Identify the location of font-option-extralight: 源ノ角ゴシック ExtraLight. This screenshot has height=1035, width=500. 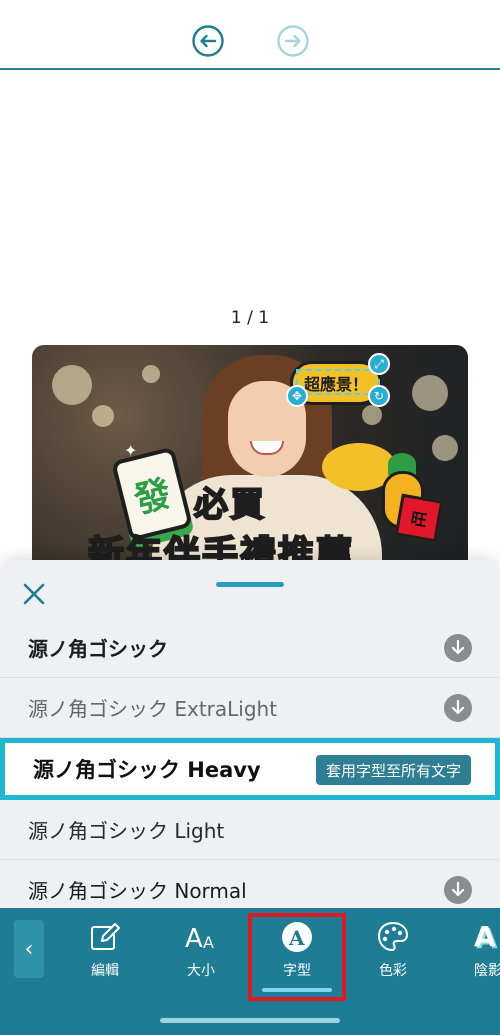
(250, 708).